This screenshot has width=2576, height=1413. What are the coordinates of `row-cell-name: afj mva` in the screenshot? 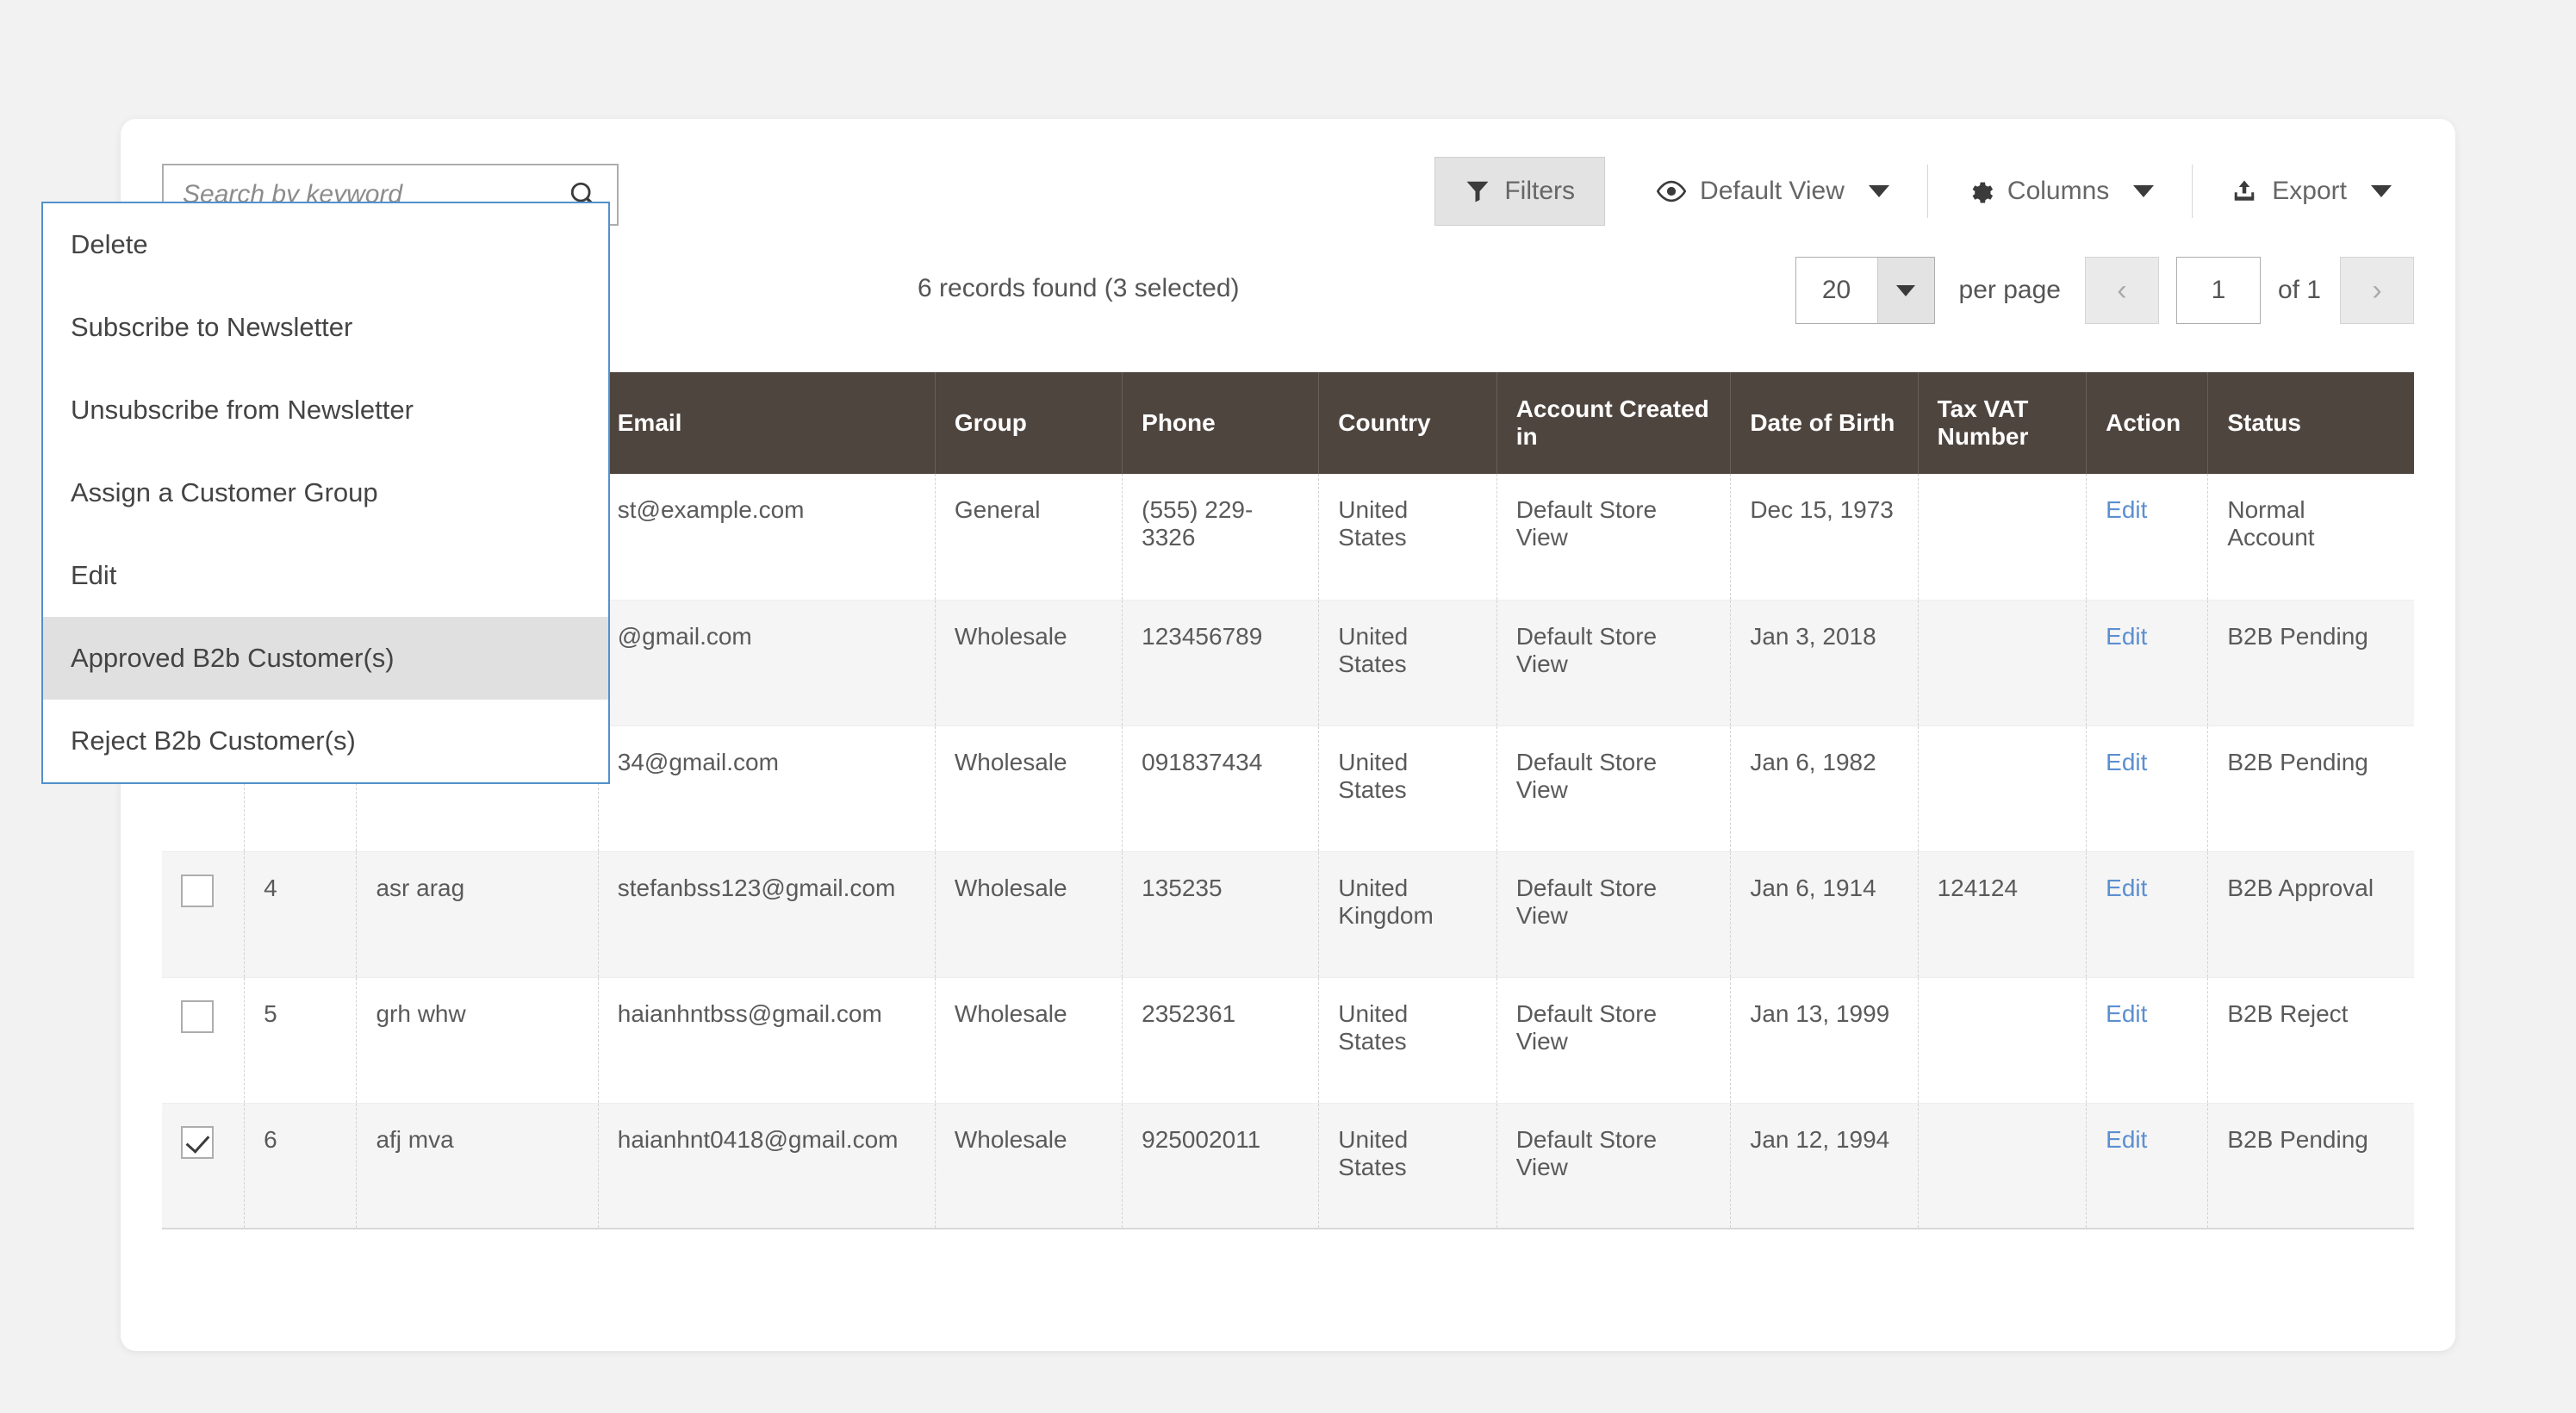 It's located at (478, 1166).